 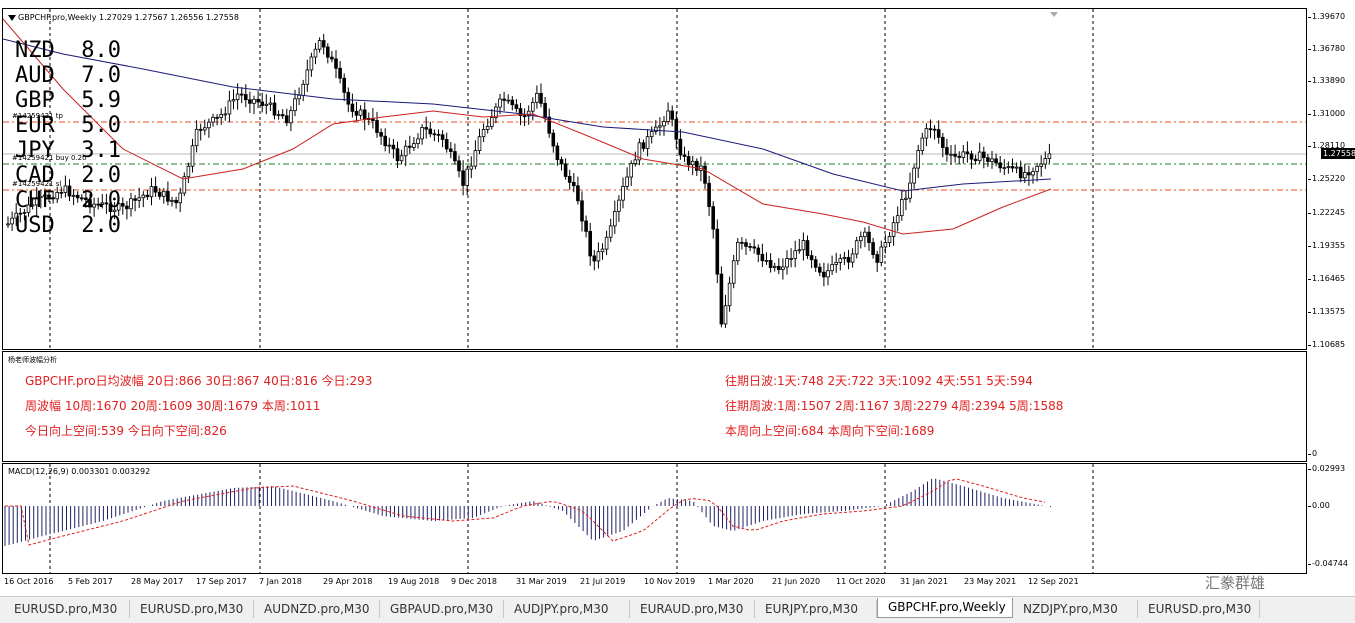 I want to click on price-scale-label: 1.36780, so click(x=1326, y=48).